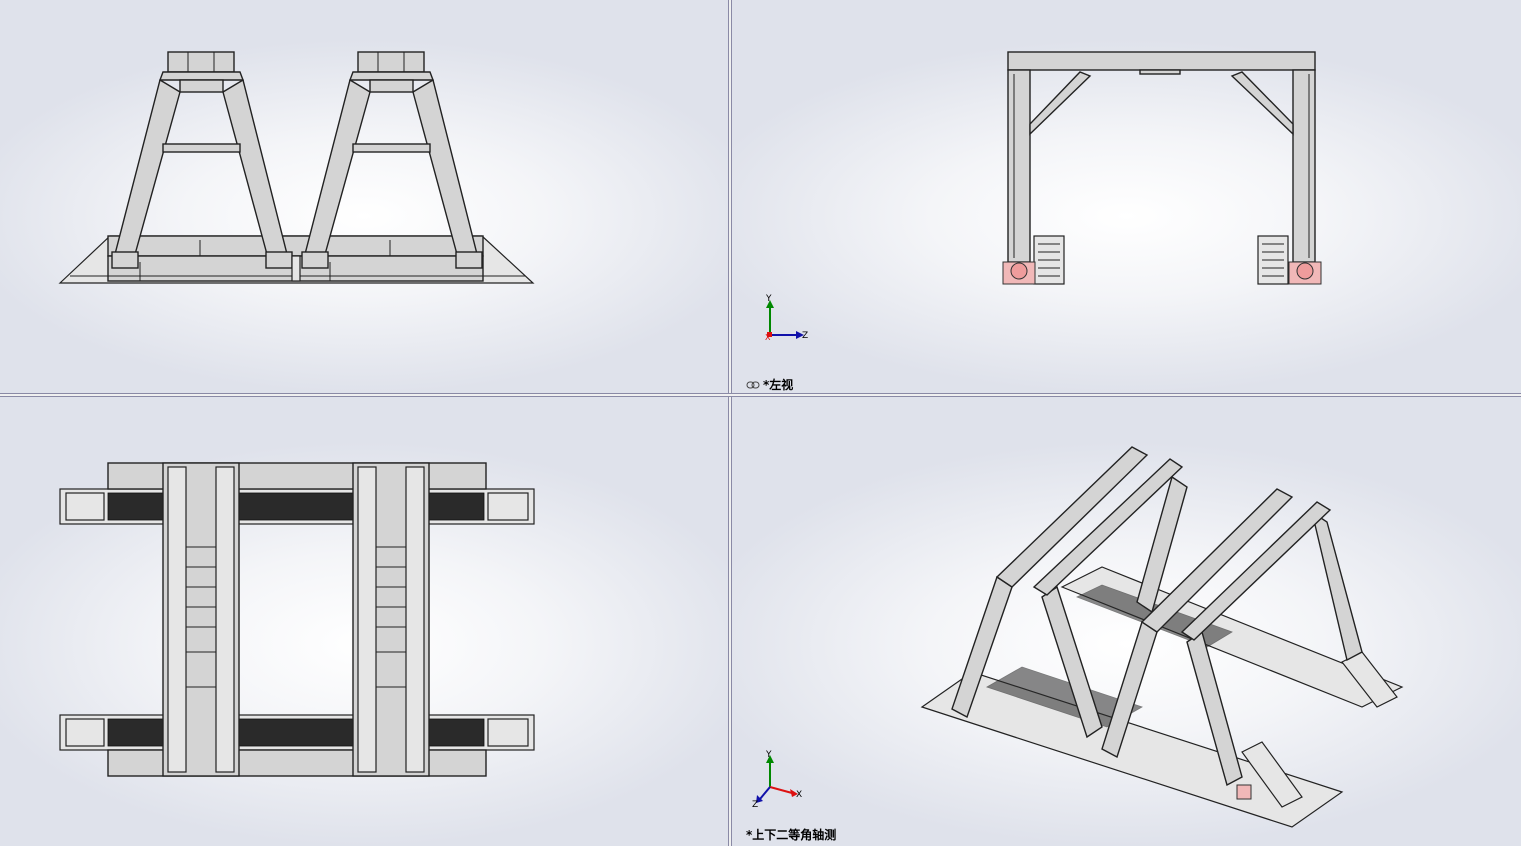  Describe the element at coordinates (753, 384) in the screenshot. I see `link-icon` at that location.